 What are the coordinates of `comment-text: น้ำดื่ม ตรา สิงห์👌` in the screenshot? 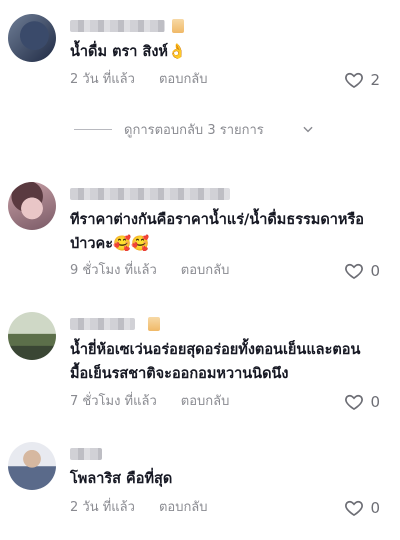 It's located at (128, 52).